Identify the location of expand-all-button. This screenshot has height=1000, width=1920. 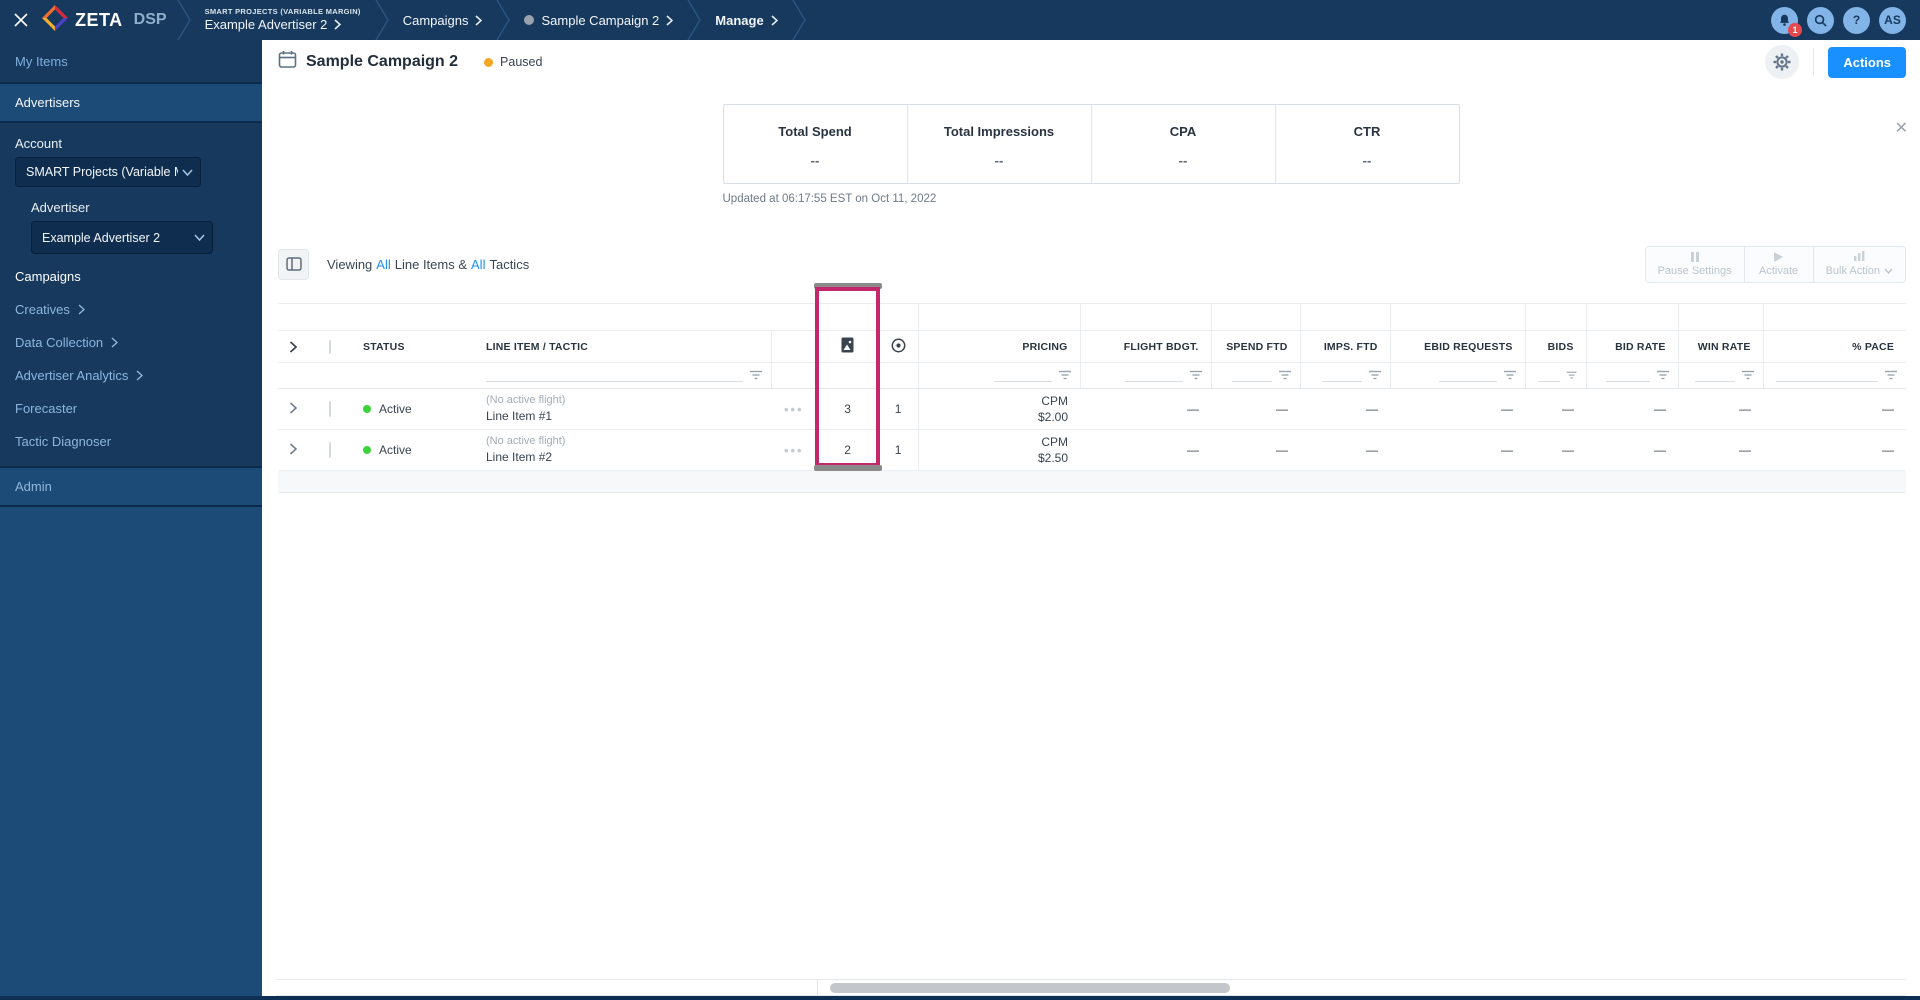
(293, 346).